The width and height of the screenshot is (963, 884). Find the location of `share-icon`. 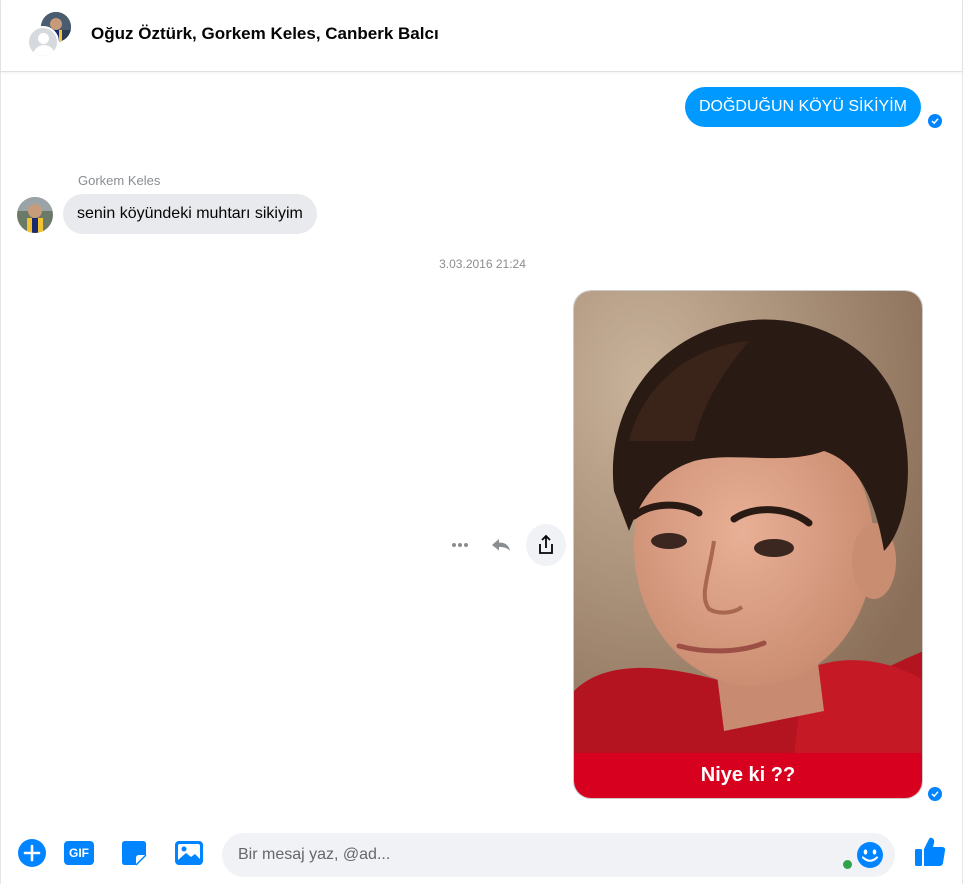

share-icon is located at coordinates (546, 545).